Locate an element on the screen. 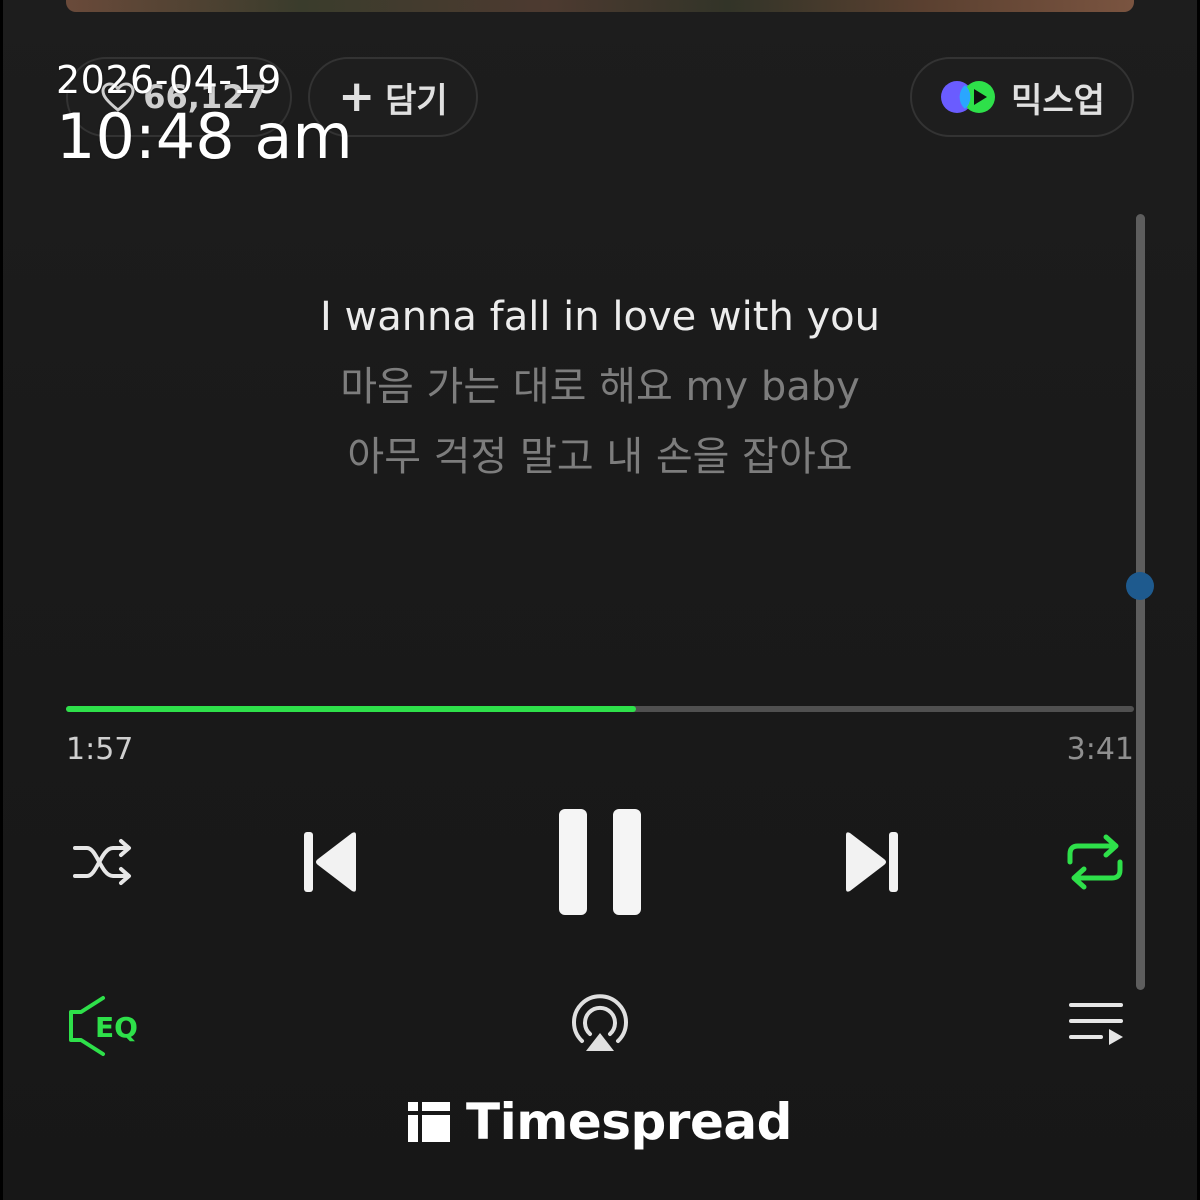 Image resolution: width=1200 pixels, height=1200 pixels. current-time: 1:57 is located at coordinates (100, 749).